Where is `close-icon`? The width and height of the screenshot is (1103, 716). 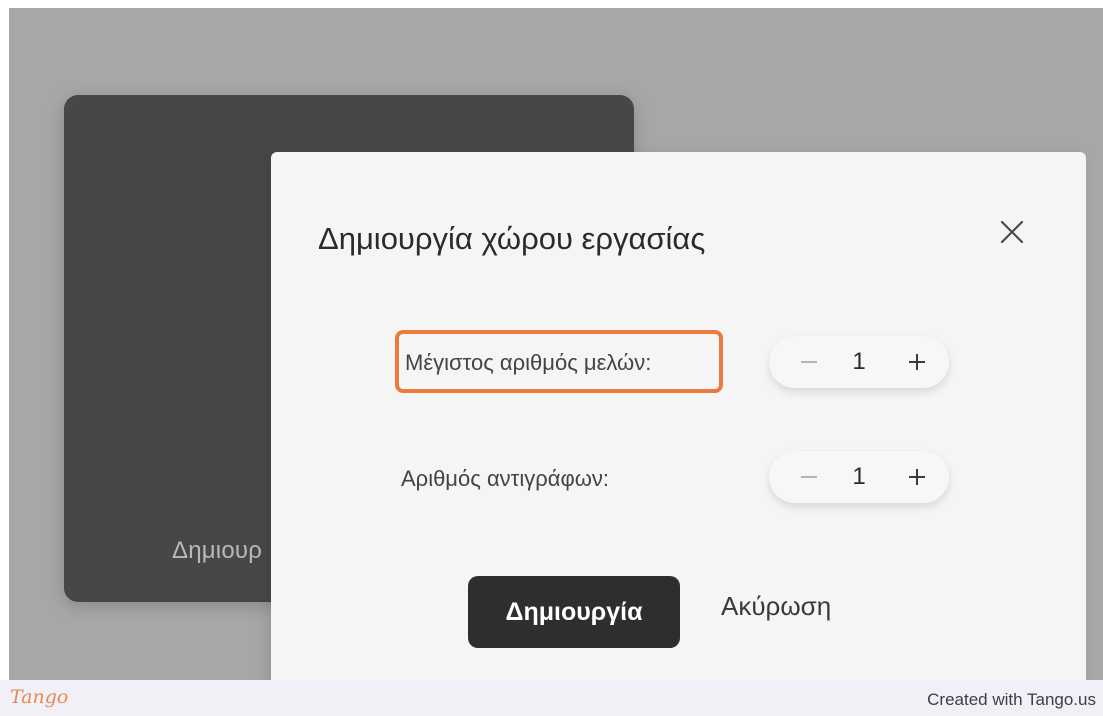 close-icon is located at coordinates (1012, 232).